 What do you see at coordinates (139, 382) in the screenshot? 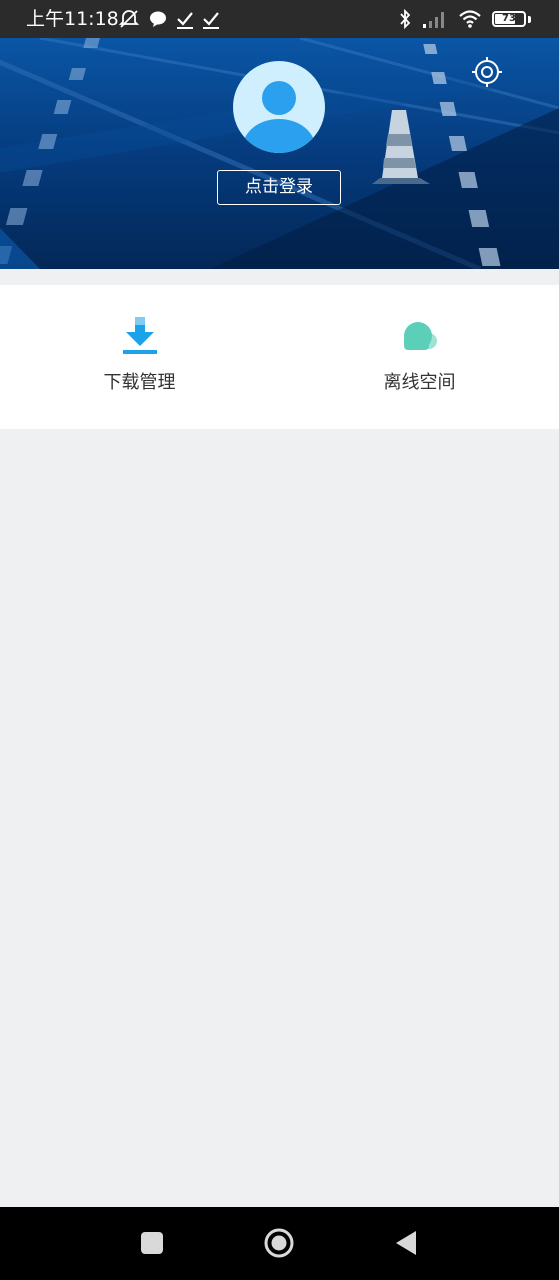
I see `download-management-label: 下载管理` at bounding box center [139, 382].